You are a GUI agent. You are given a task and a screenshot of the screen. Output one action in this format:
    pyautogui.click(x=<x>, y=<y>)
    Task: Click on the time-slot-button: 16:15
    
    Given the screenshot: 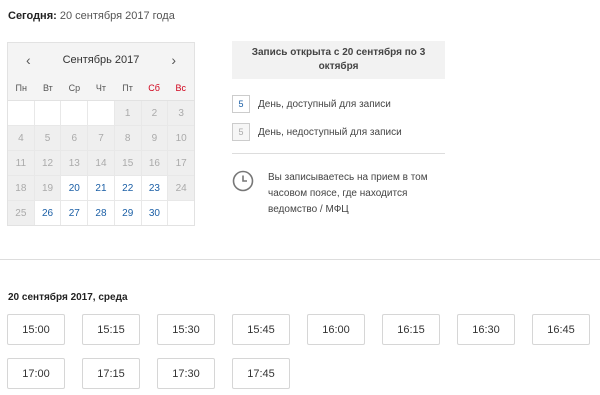 What is the action you would take?
    pyautogui.click(x=411, y=329)
    